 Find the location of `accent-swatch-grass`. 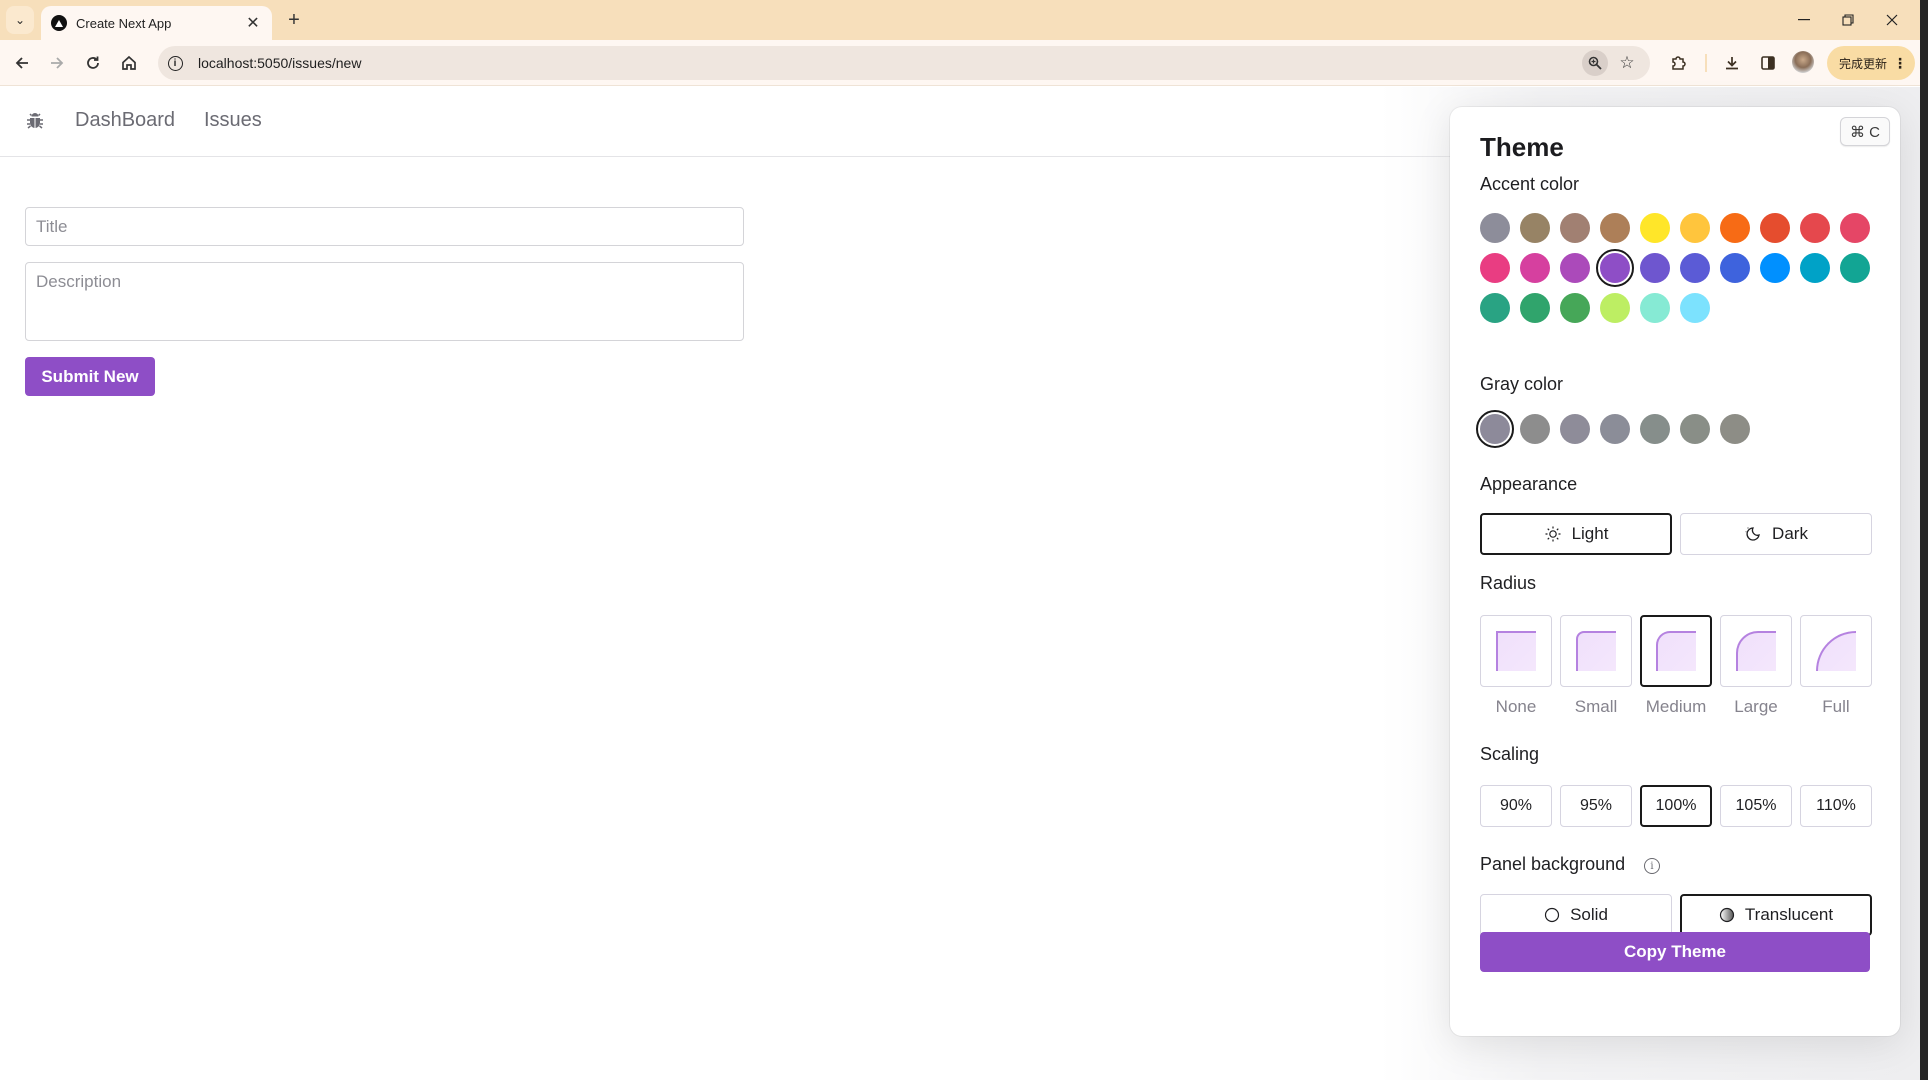

accent-swatch-grass is located at coordinates (1575, 308).